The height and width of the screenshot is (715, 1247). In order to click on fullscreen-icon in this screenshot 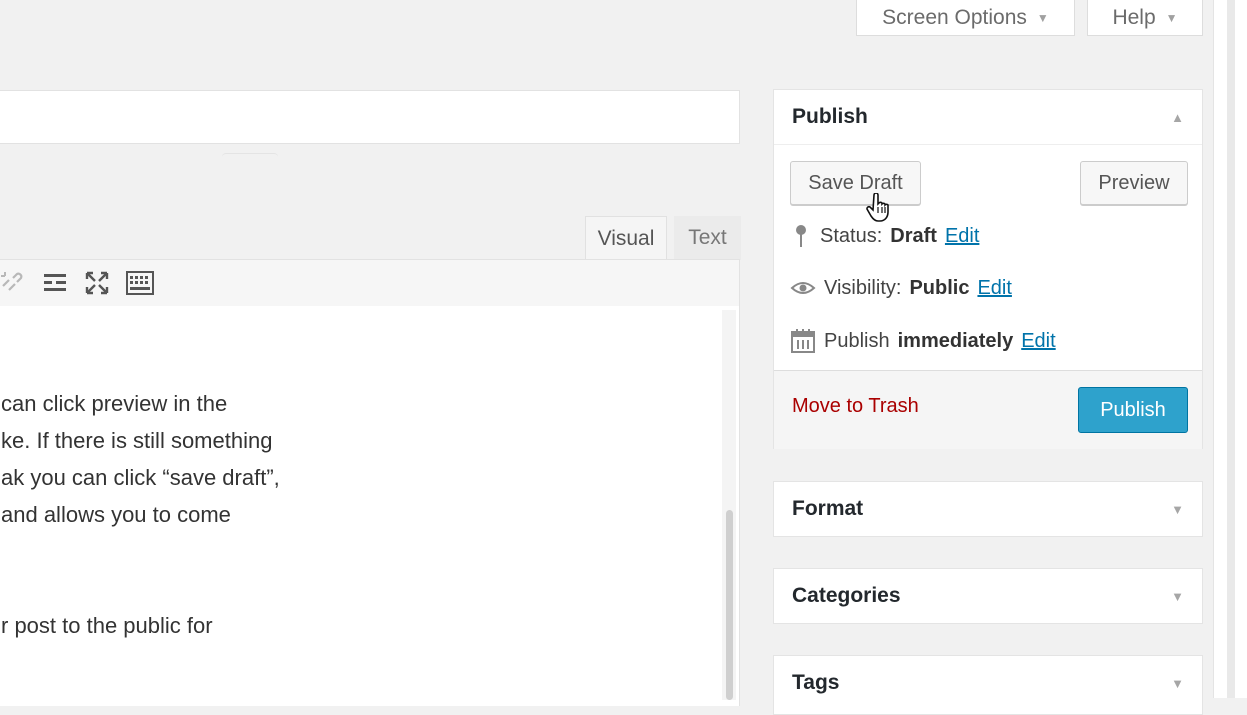, I will do `click(97, 283)`.